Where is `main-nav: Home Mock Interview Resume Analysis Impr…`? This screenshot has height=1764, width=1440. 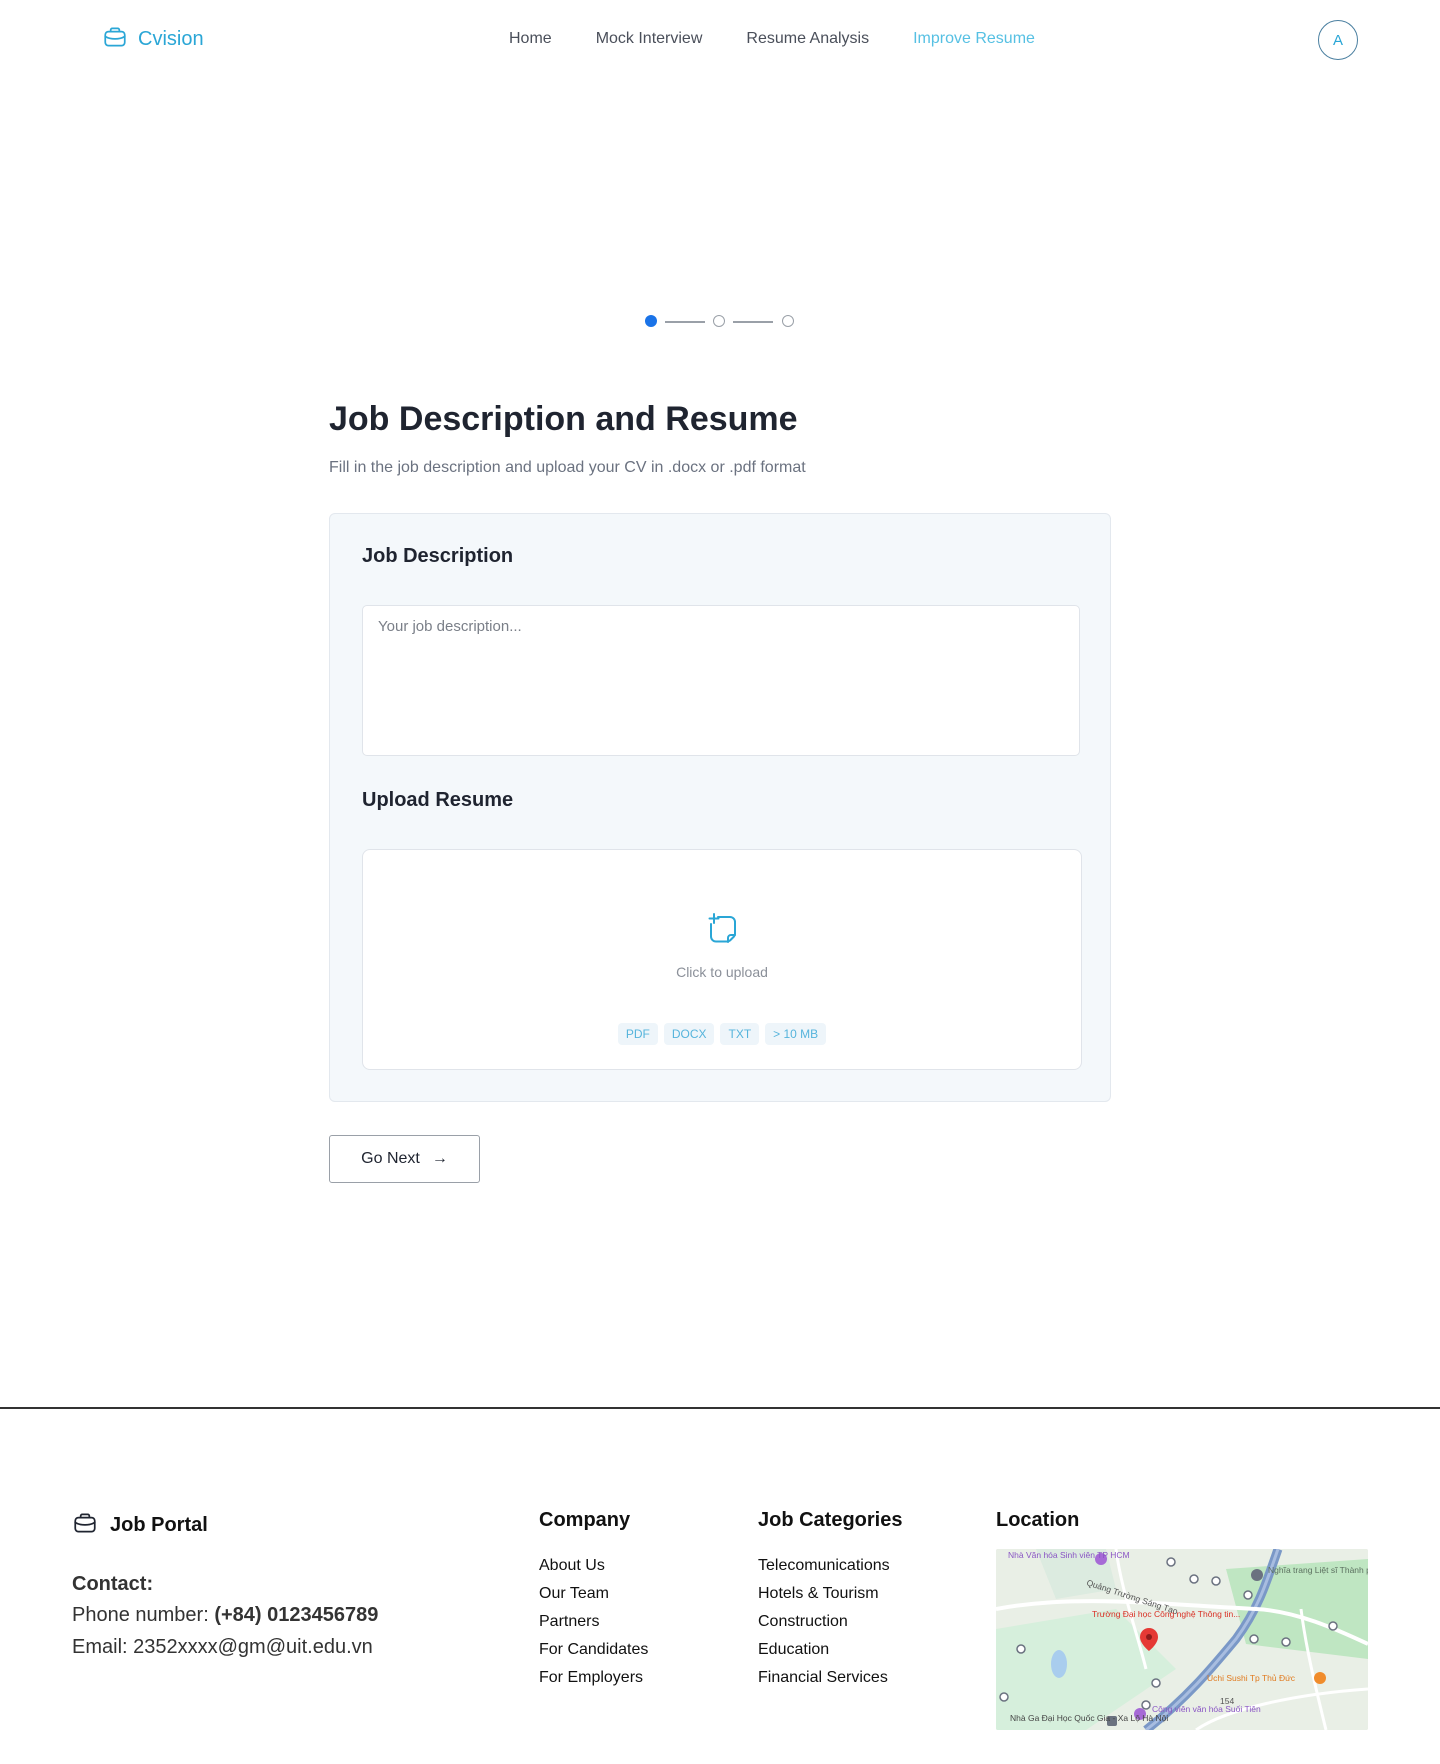 main-nav: Home Mock Interview Resume Analysis Impr… is located at coordinates (772, 39).